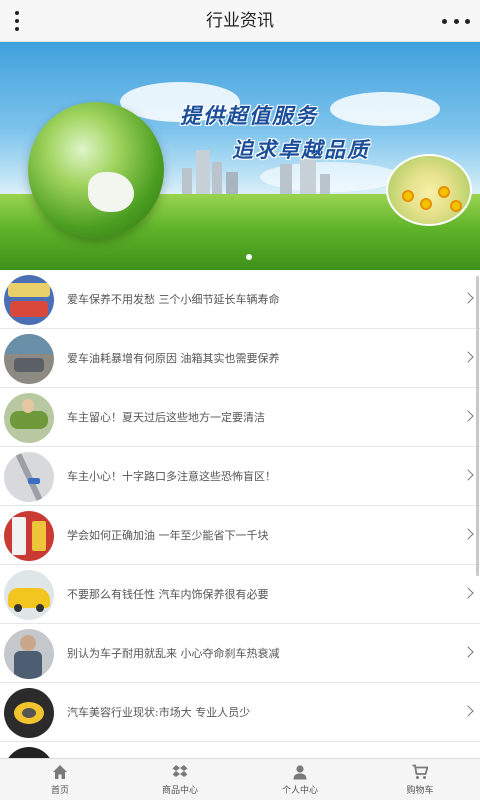  What do you see at coordinates (249, 115) in the screenshot?
I see `banner-slogan-line1: 提供超值服务` at bounding box center [249, 115].